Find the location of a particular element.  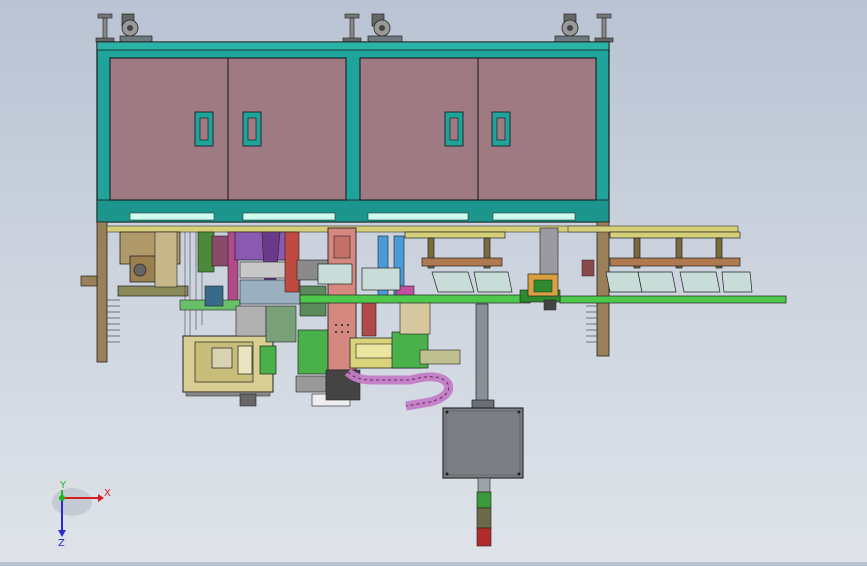

signal-tower is located at coordinates (484, 512).